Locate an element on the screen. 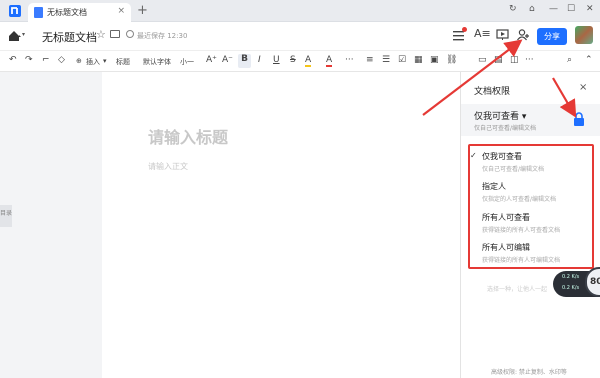 This screenshot has width=600, height=378. arrow-to-collaborator is located at coordinates (472, 77).